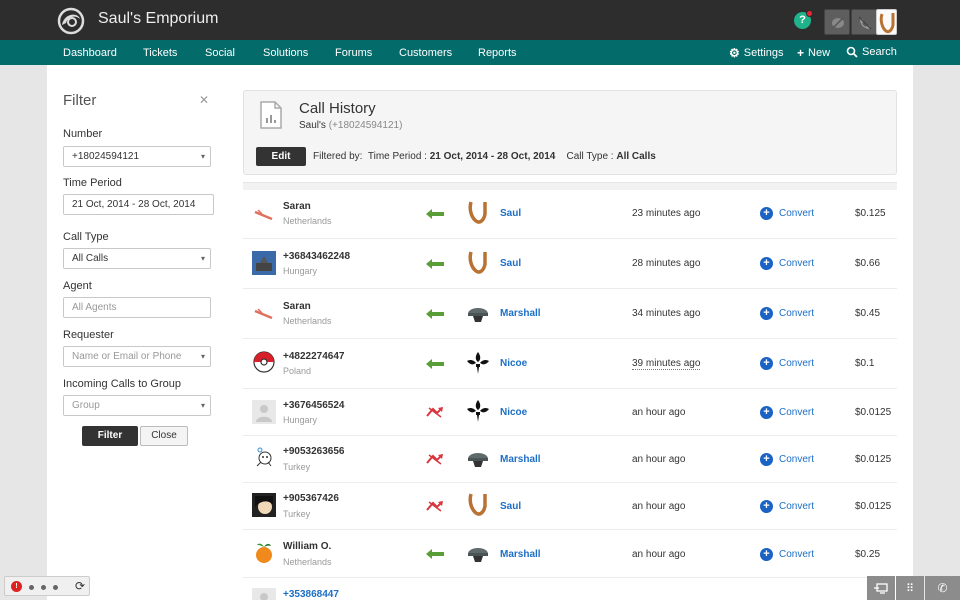  I want to click on call-time: 39 minutes ago, so click(666, 364).